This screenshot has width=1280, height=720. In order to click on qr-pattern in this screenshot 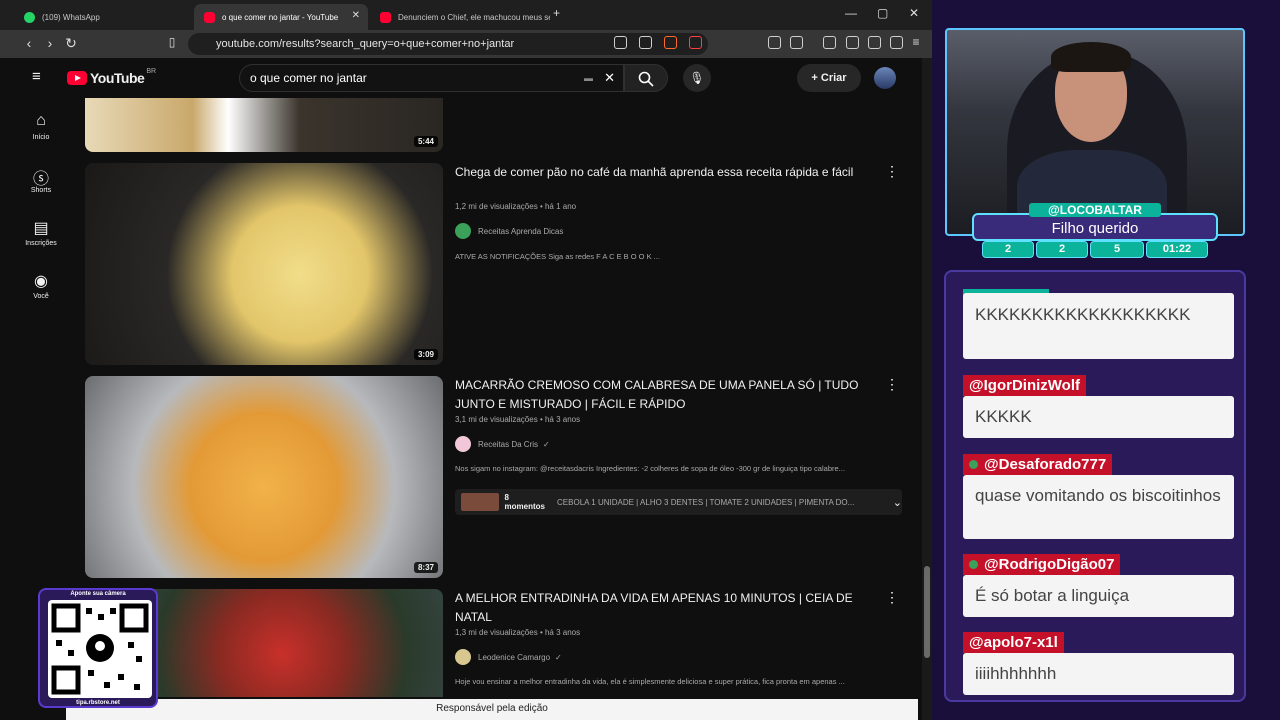, I will do `click(100, 649)`.